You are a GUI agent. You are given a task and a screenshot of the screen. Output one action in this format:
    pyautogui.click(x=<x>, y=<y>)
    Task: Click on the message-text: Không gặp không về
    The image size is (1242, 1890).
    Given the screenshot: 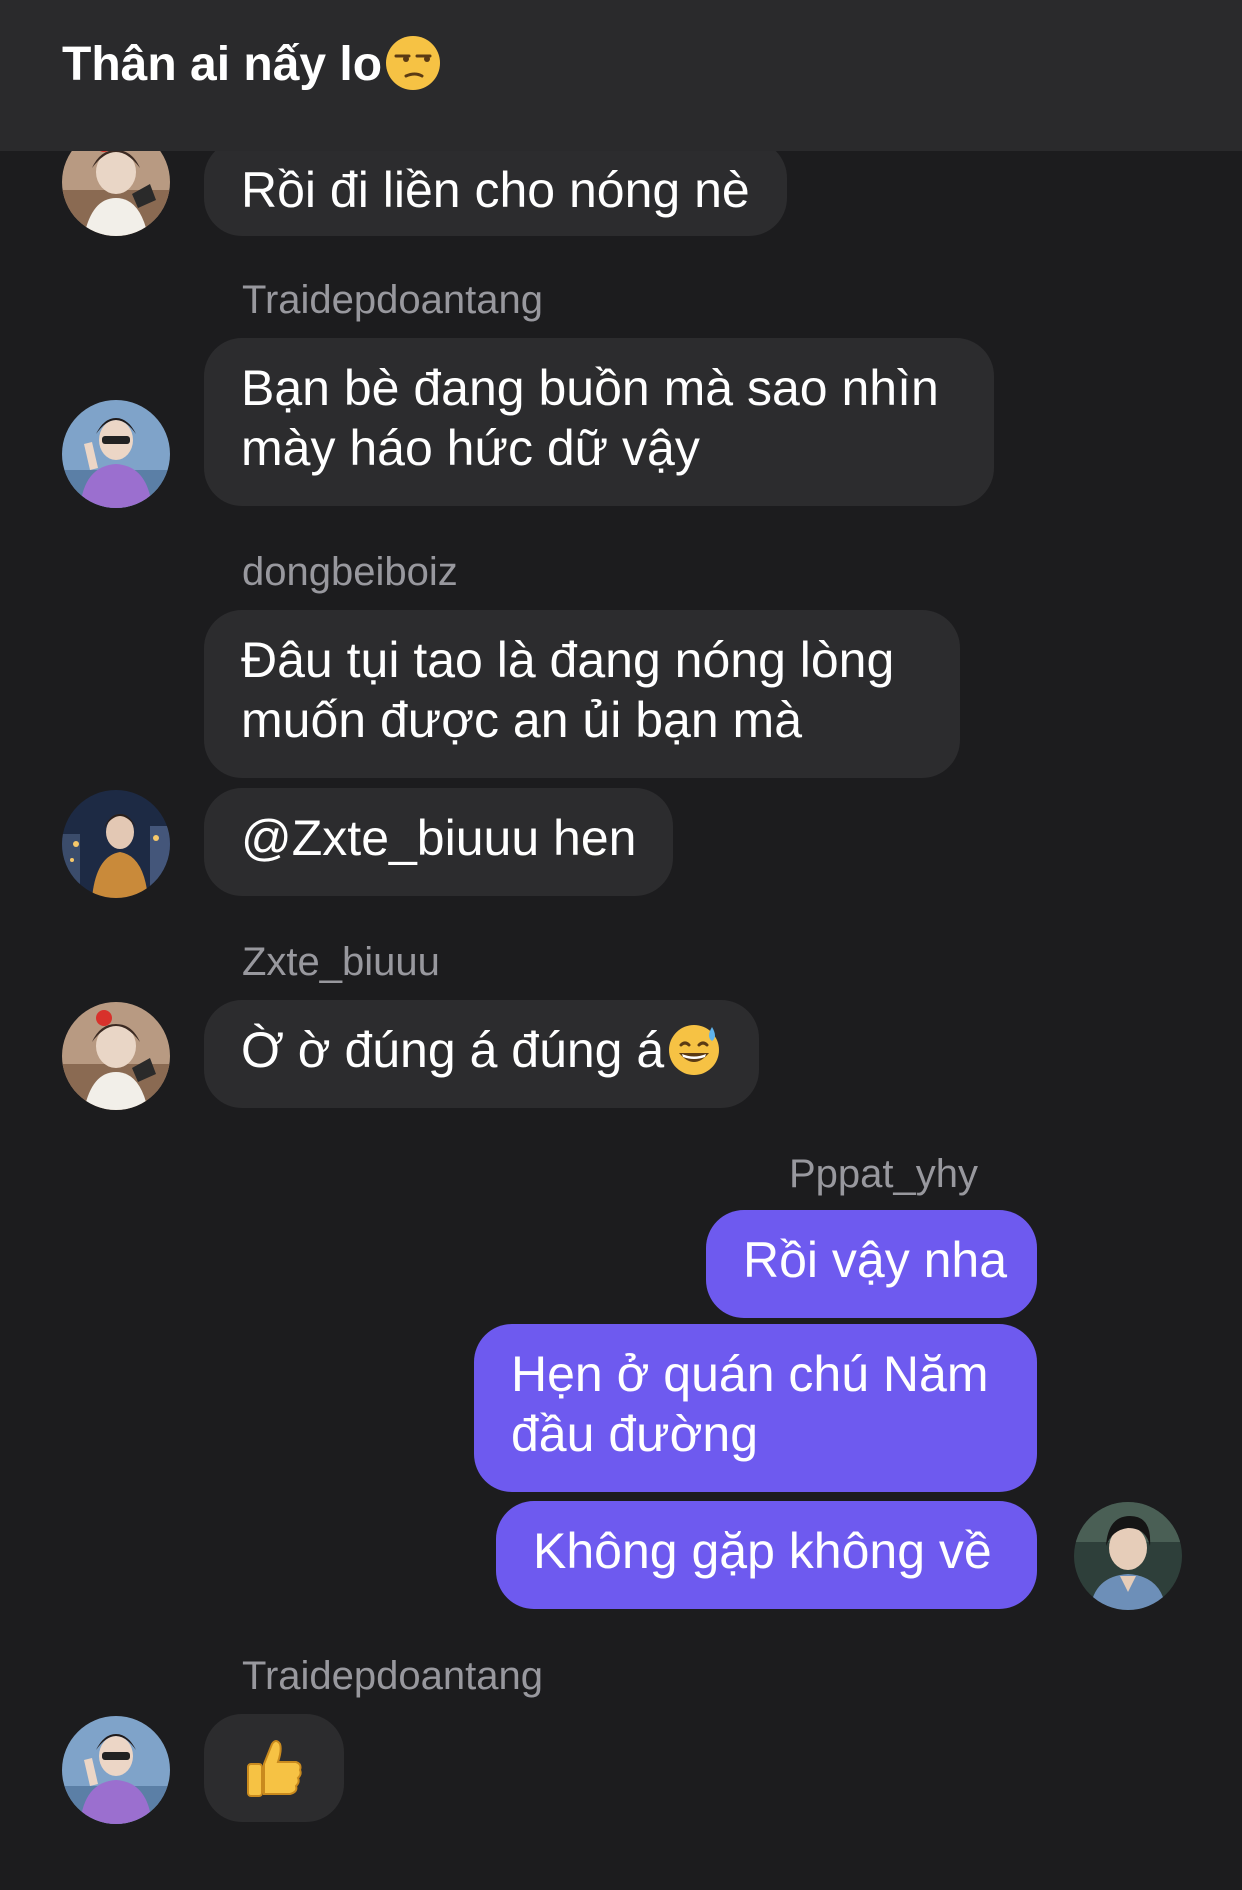 What is the action you would take?
    pyautogui.click(x=762, y=1551)
    